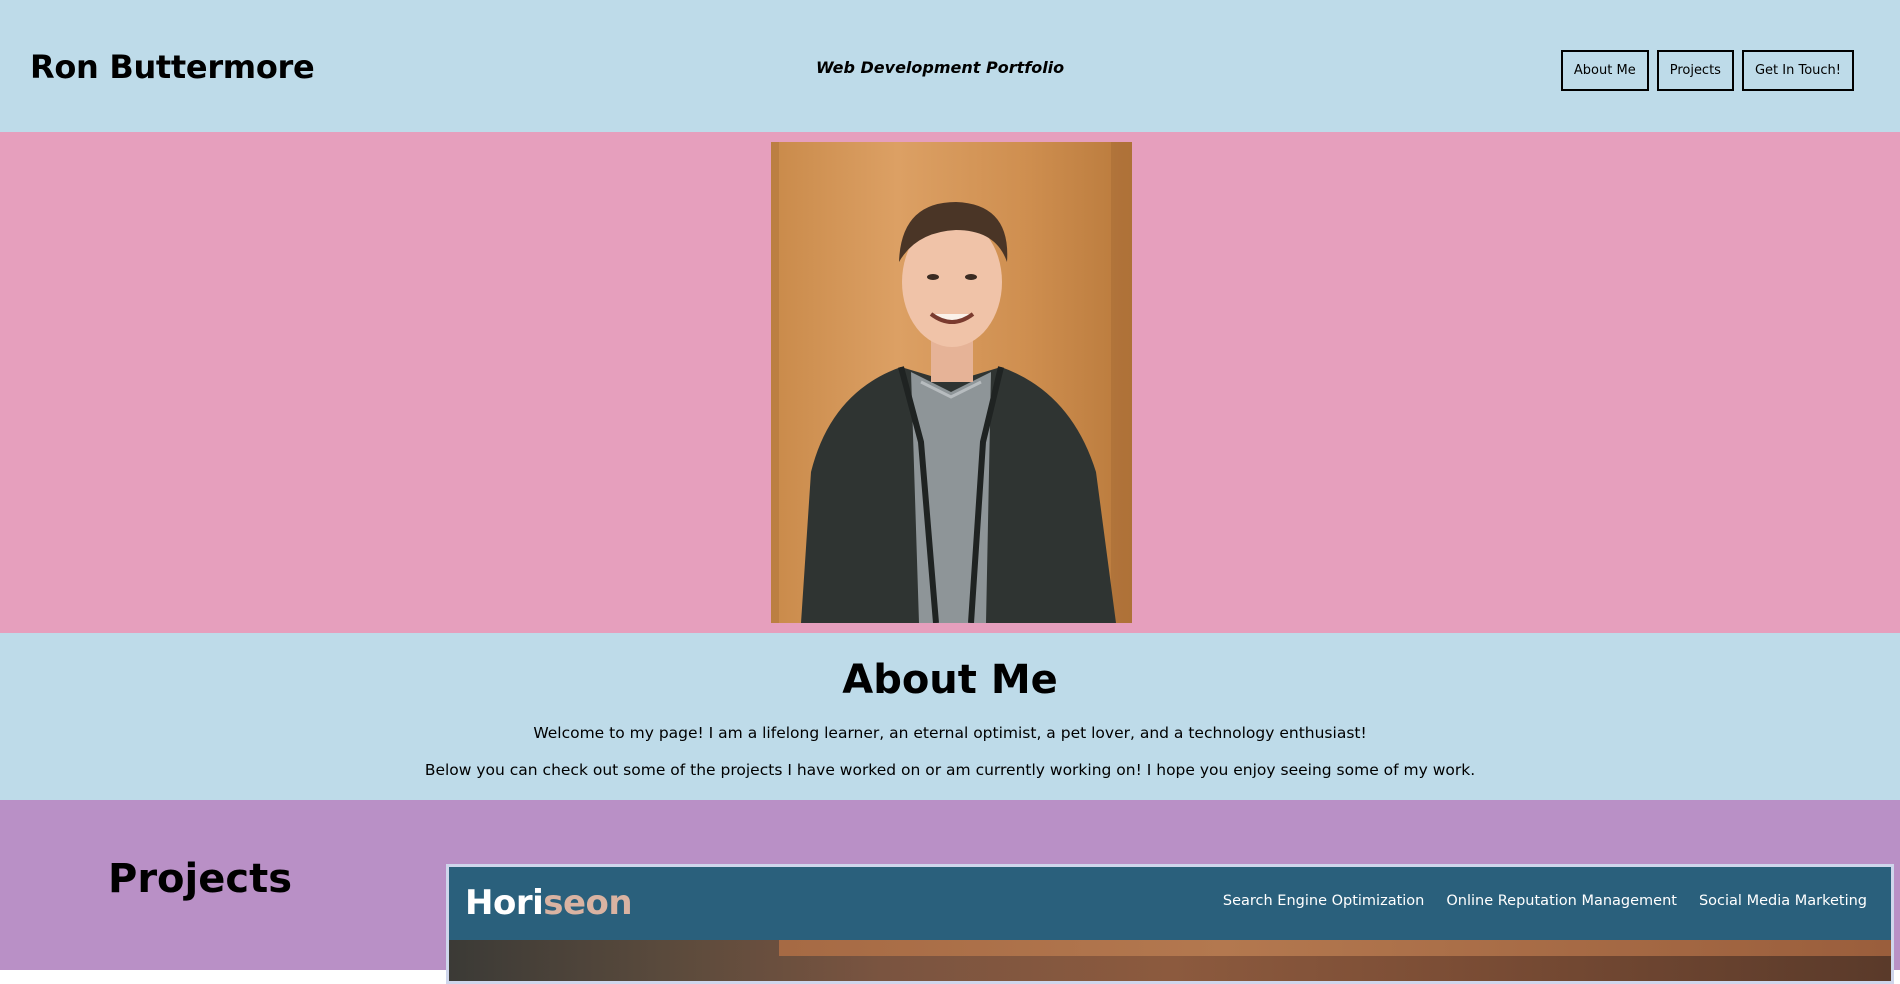 The width and height of the screenshot is (1900, 984). What do you see at coordinates (504, 903) in the screenshot?
I see `logo-main-text: Hori` at bounding box center [504, 903].